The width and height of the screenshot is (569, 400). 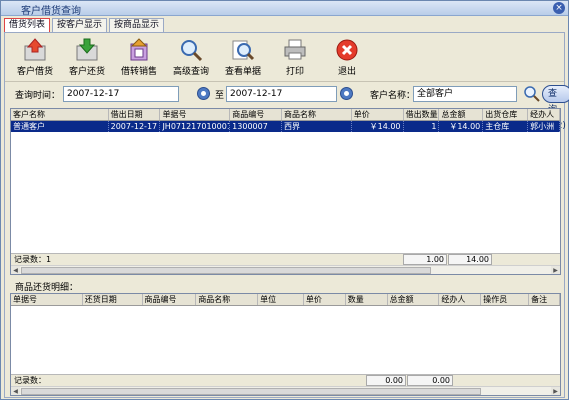 I want to click on toolbar: 客户借货 客户还货 借转销售 高级查询 查看单据 打印 退出, so click(x=191, y=57).